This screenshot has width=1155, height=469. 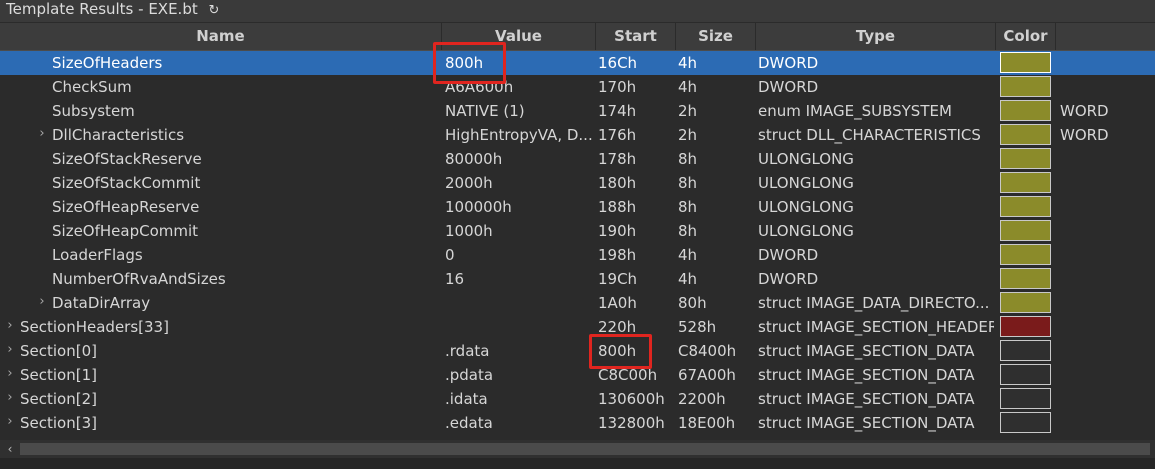 I want to click on row-type: struct DLL_CHARACTERISTICS, so click(x=869, y=135).